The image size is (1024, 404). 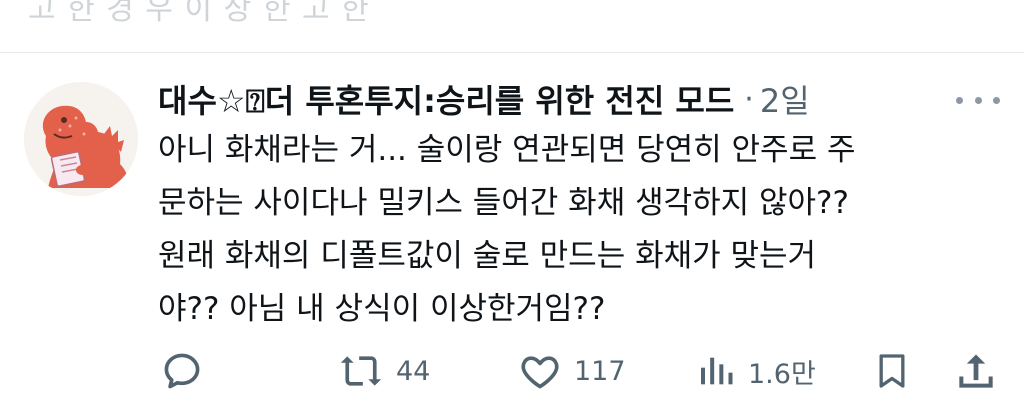 I want to click on previous-tweet-text: 고 한 경 우 이 상 한 고 한, so click(x=199, y=13).